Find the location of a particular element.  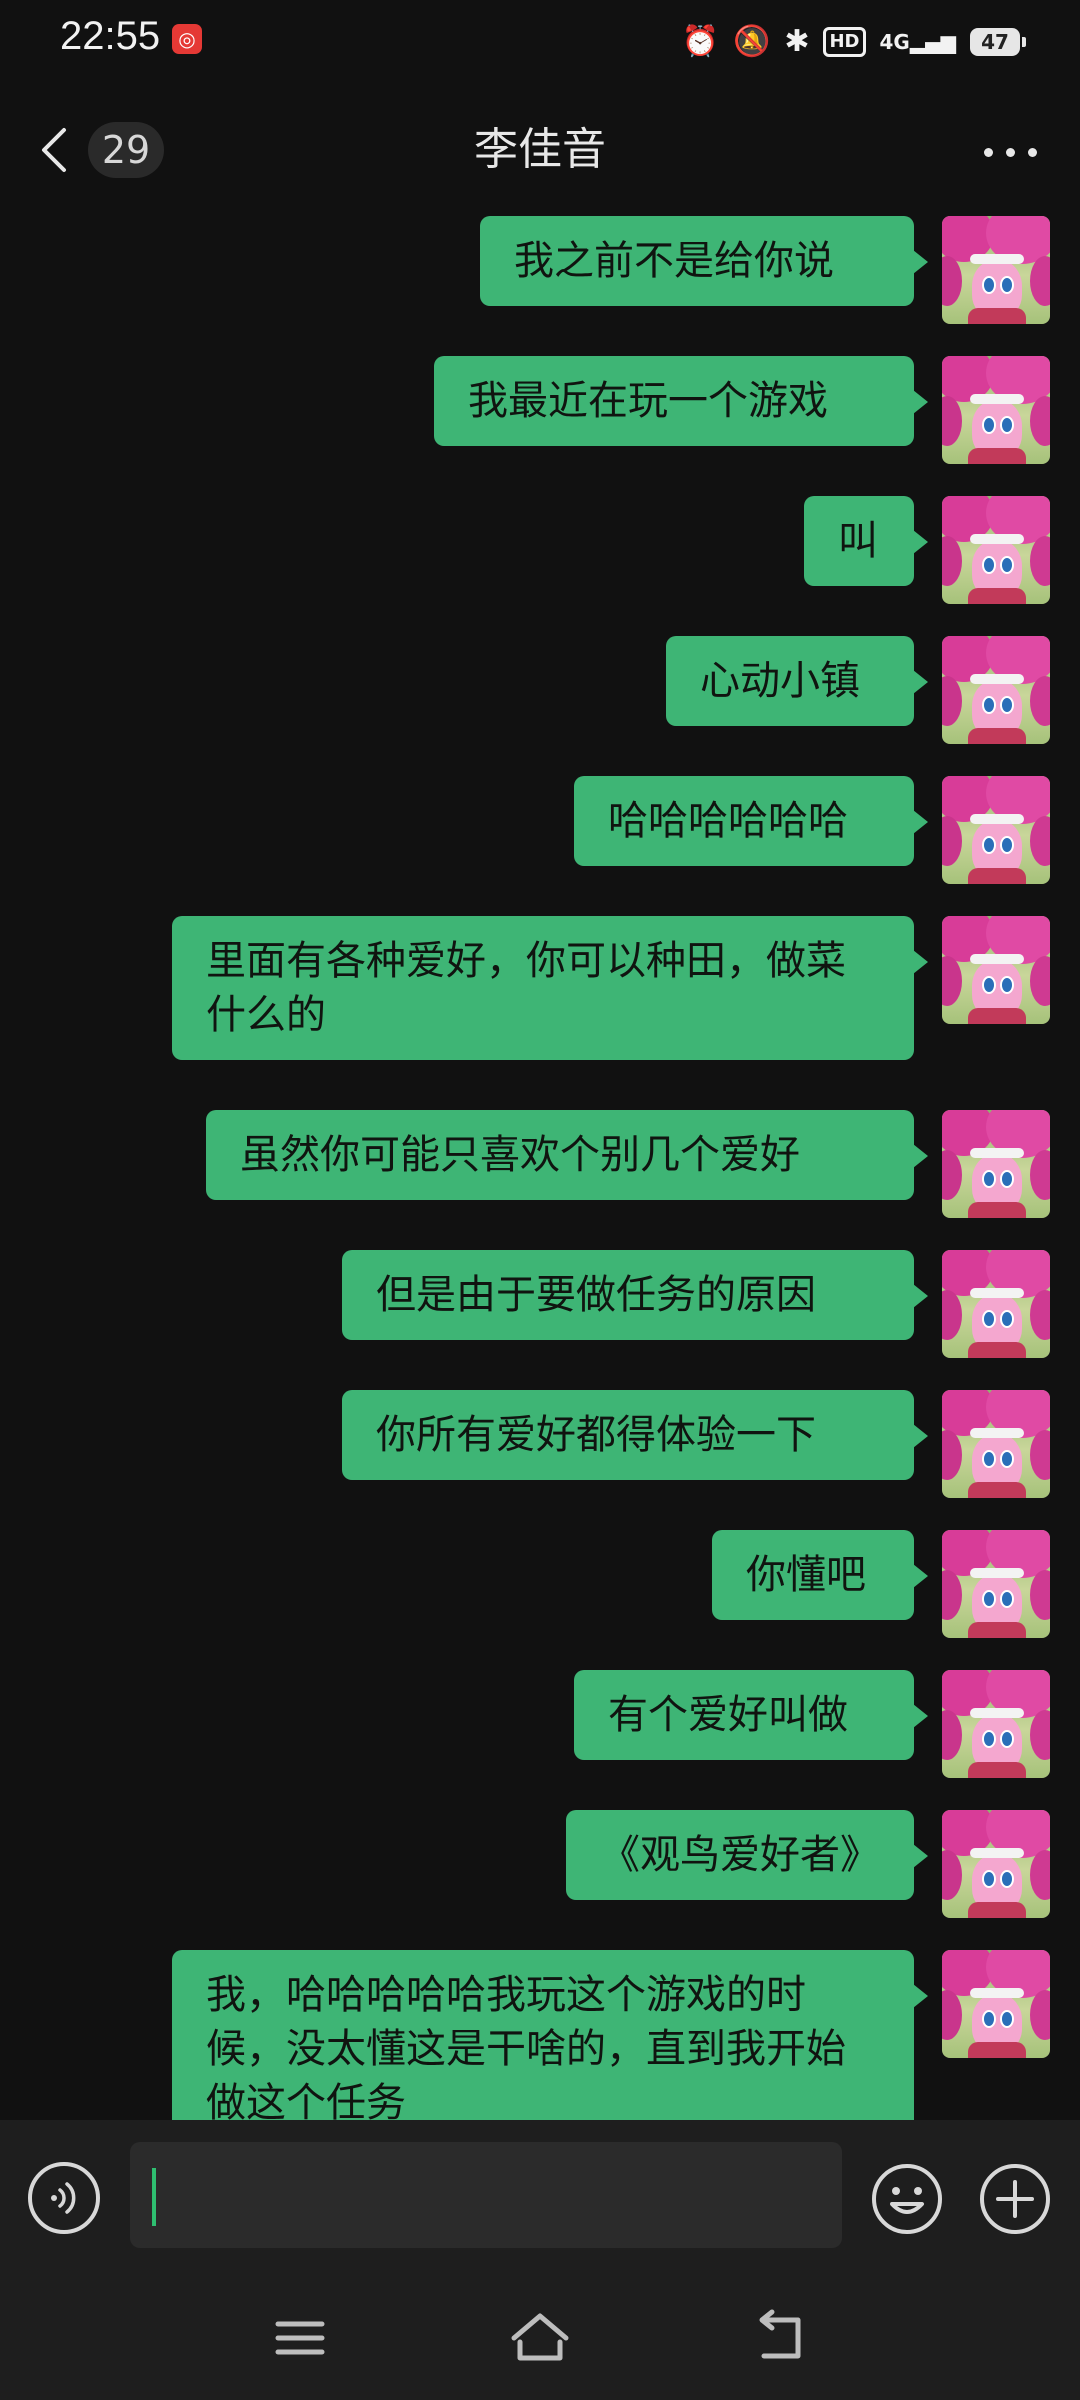

menu-nav-button is located at coordinates (300, 2338).